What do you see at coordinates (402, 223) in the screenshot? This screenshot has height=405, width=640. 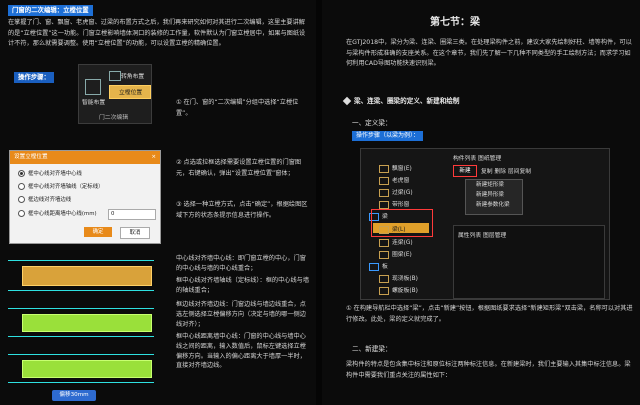 I see `highlight-box` at bounding box center [402, 223].